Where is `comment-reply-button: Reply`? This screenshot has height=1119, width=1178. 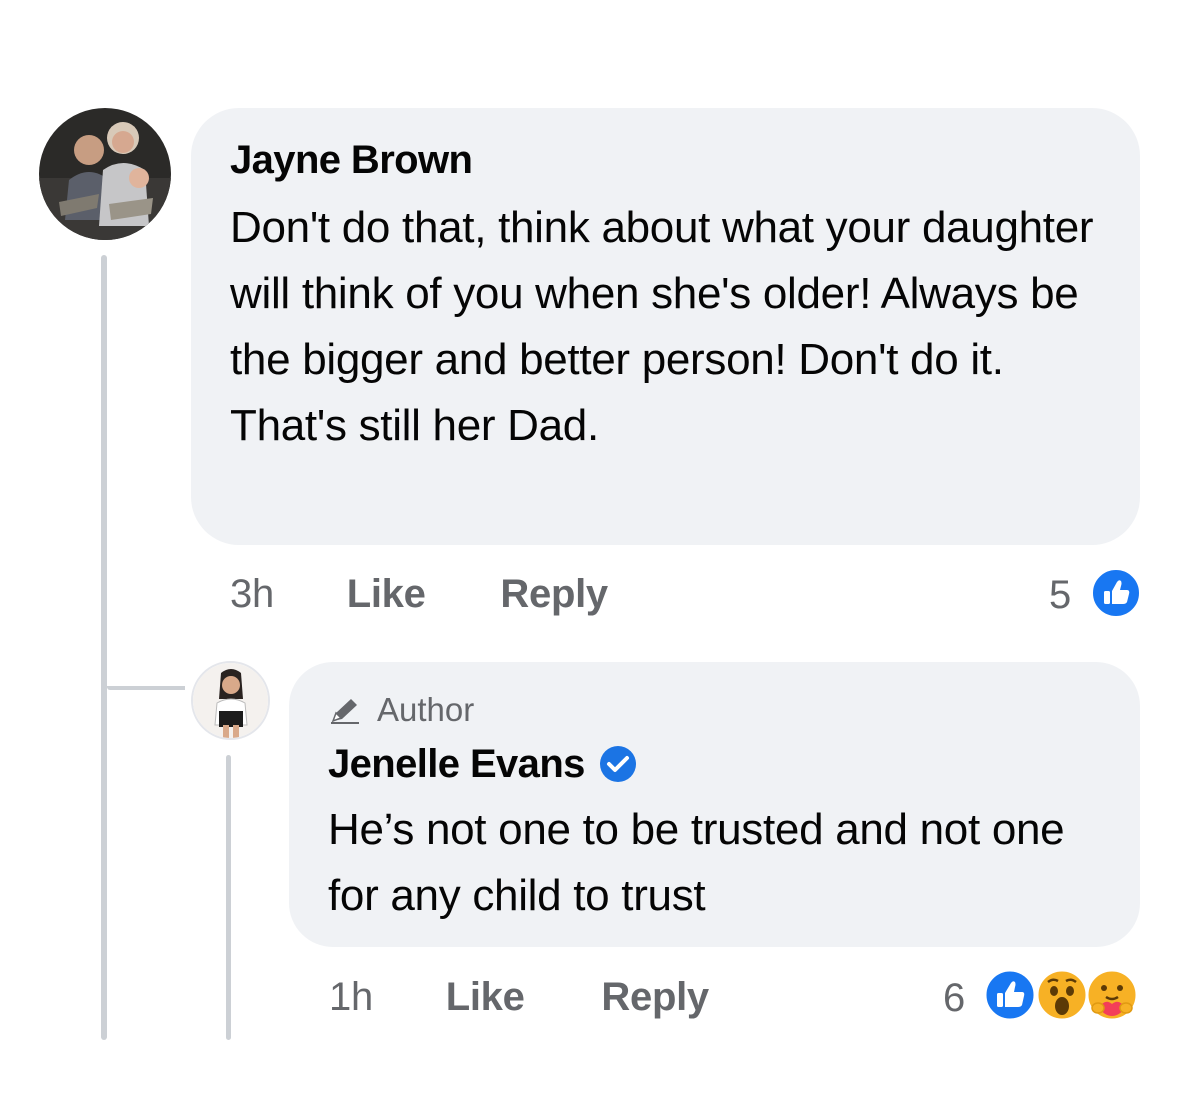 comment-reply-button: Reply is located at coordinates (554, 594).